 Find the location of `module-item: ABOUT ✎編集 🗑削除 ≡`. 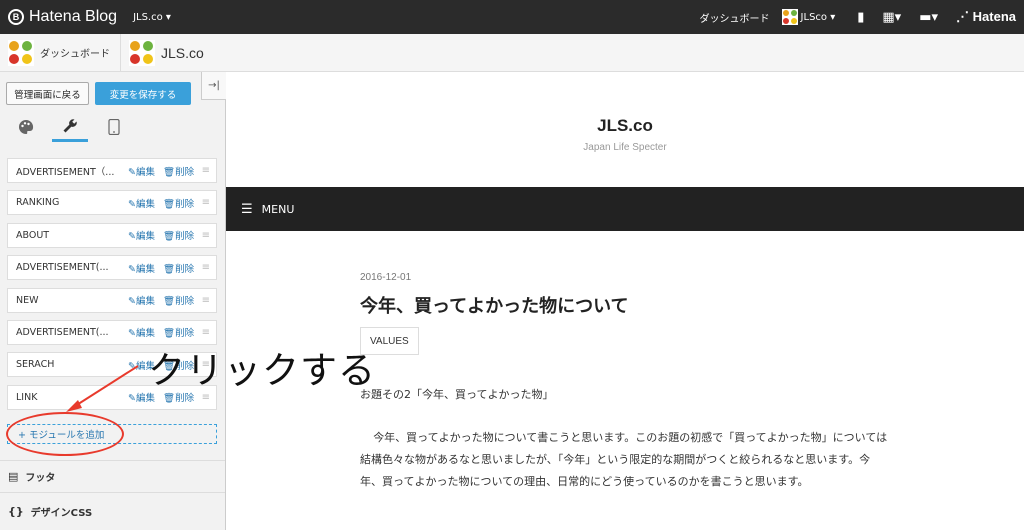

module-item: ABOUT ✎編集 🗑削除 ≡ is located at coordinates (112, 235).